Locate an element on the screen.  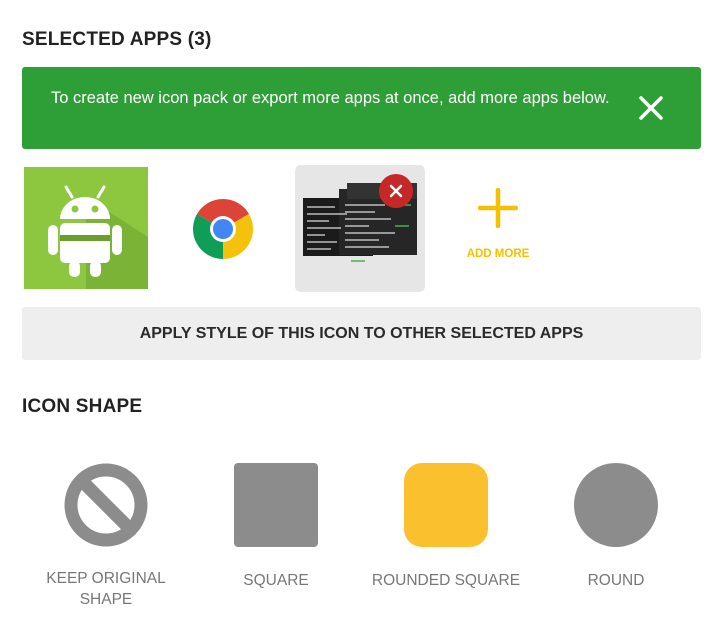
icon-shape-title: ICON SHAPE is located at coordinates (82, 406).